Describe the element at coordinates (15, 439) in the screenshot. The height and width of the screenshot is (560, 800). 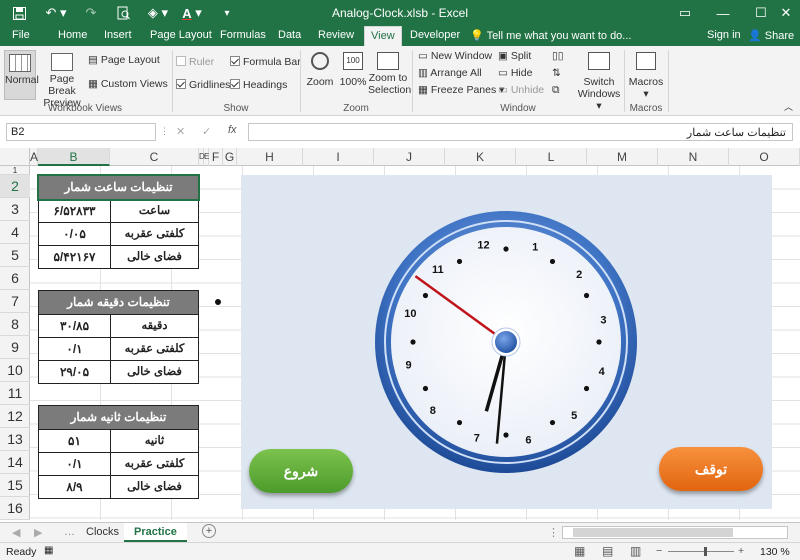
I see `row-header: 13` at that location.